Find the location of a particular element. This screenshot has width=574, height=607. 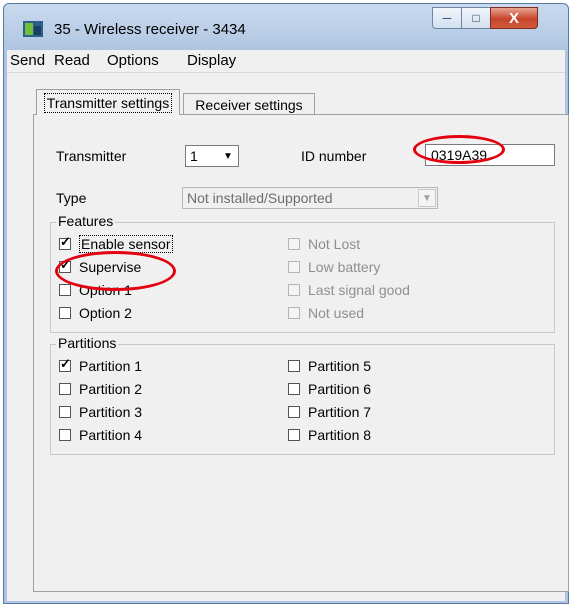

partition-3-checkbox: Partition 3 is located at coordinates (100, 412).